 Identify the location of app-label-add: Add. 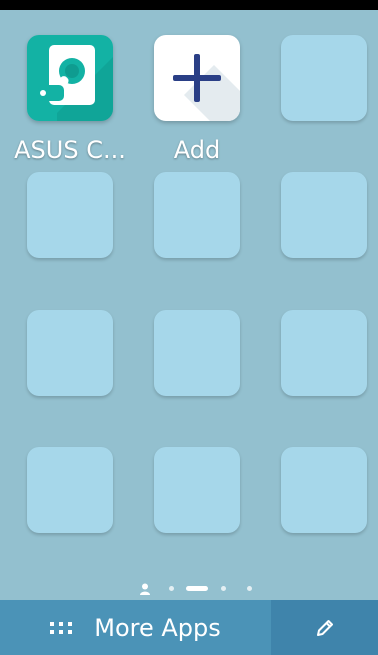
(197, 150).